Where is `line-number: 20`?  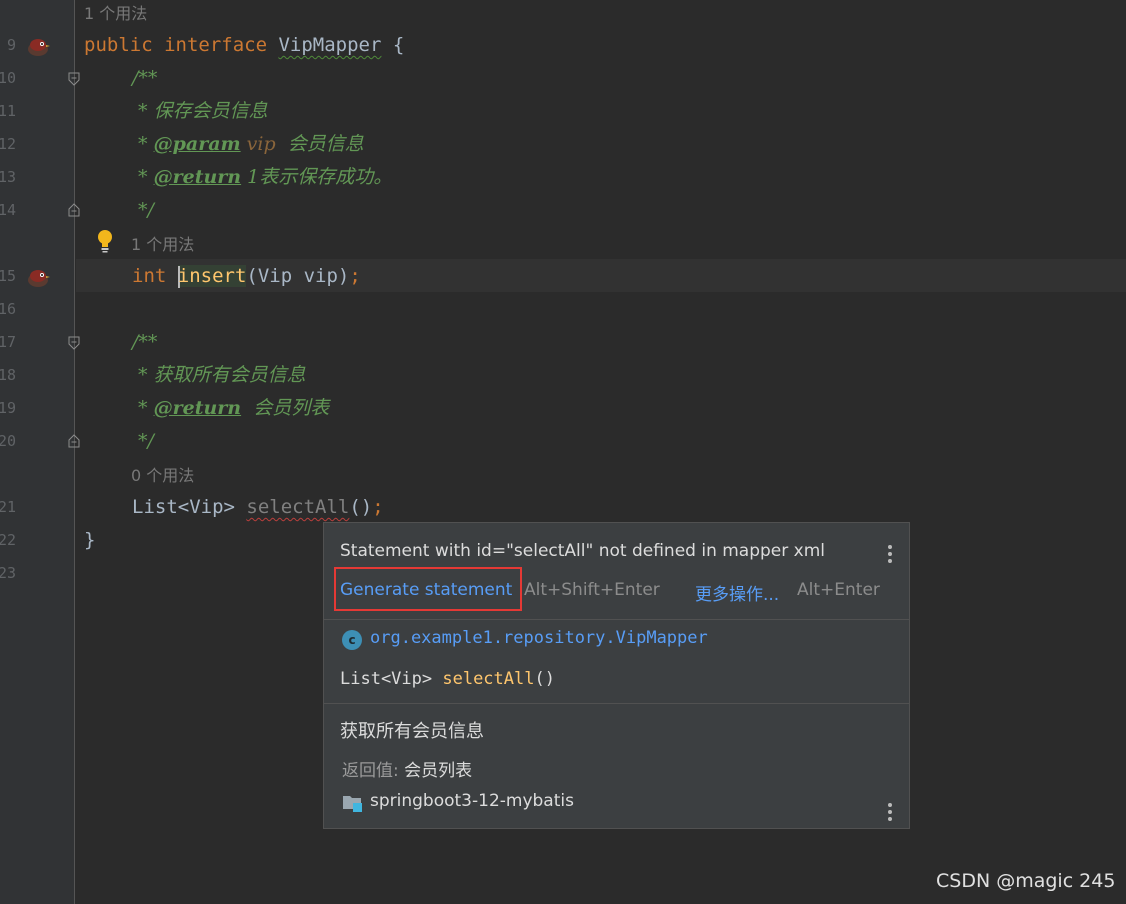 line-number: 20 is located at coordinates (8, 441).